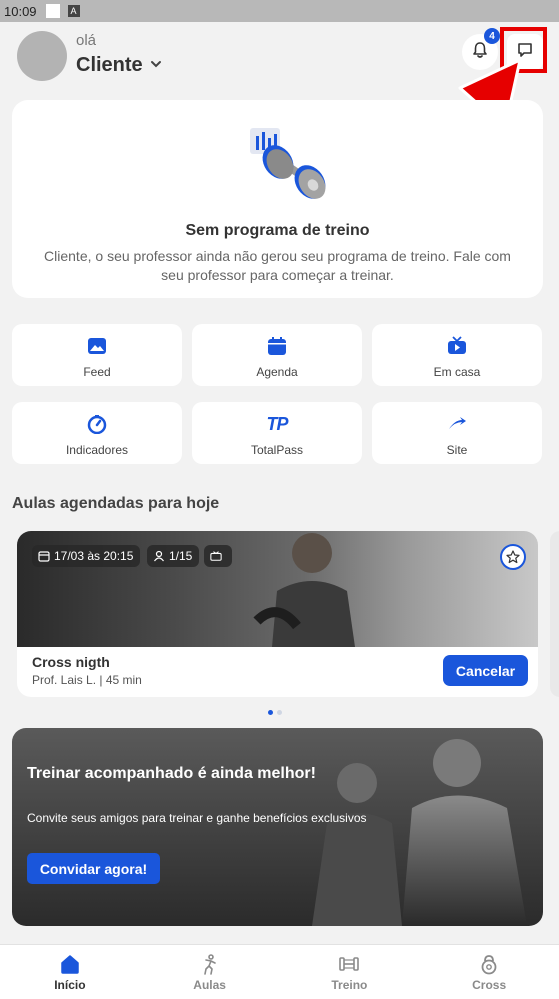  I want to click on status-time: 10:09, so click(20, 11).